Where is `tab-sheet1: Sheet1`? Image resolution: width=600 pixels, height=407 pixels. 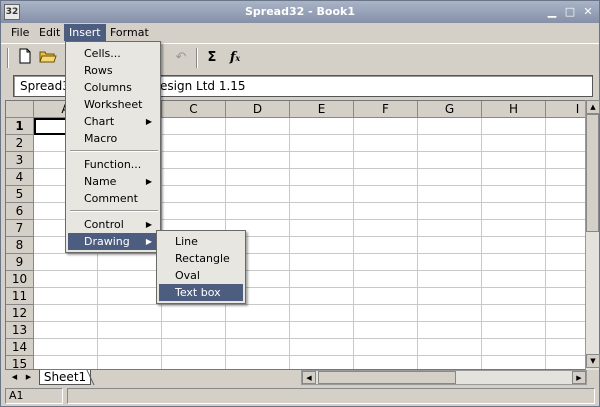
tab-sheet1: Sheet1 is located at coordinates (65, 377).